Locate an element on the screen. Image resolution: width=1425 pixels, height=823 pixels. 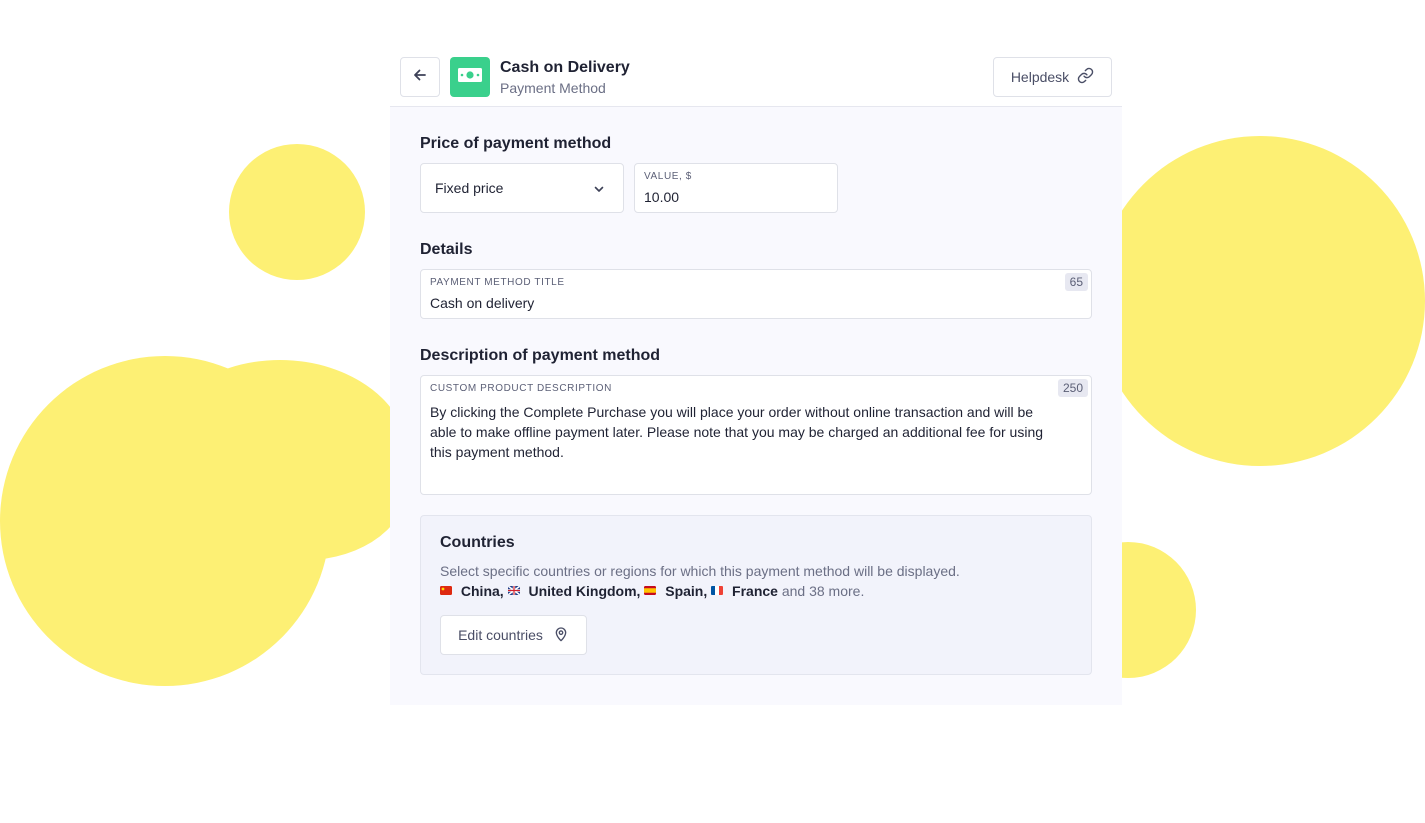
back-button is located at coordinates (420, 77).